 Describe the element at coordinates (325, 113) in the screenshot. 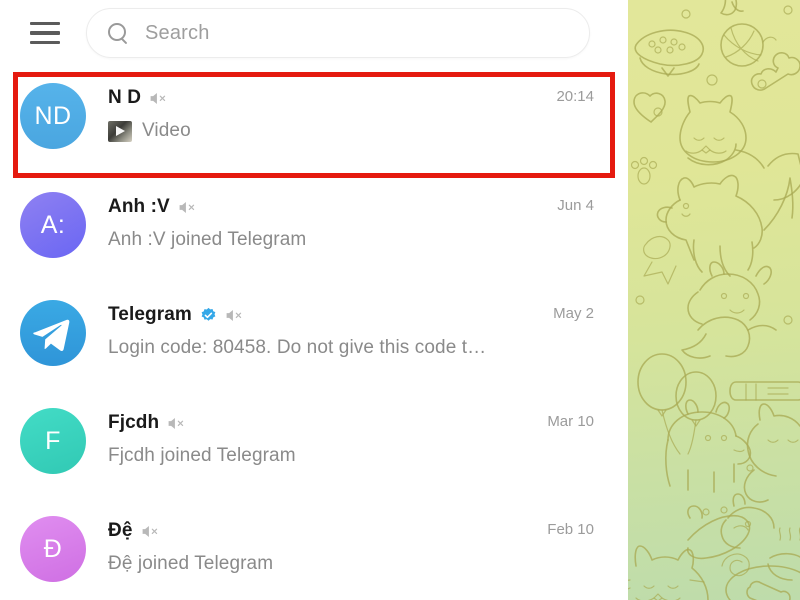

I see `chat-row-body: N D Video` at that location.